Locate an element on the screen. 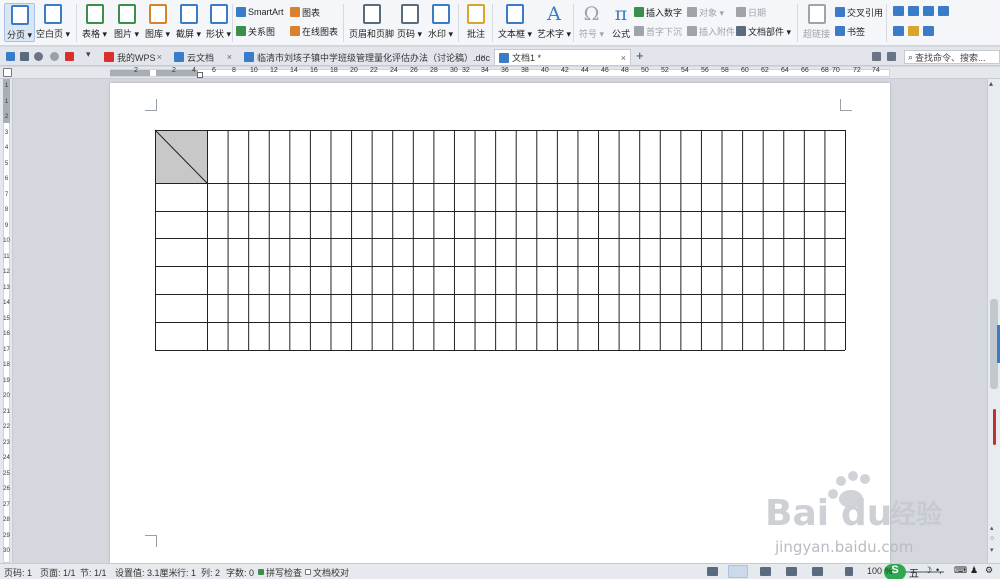 This screenshot has height=579, width=1000. select-browse-object-icon: ○ is located at coordinates (992, 538).